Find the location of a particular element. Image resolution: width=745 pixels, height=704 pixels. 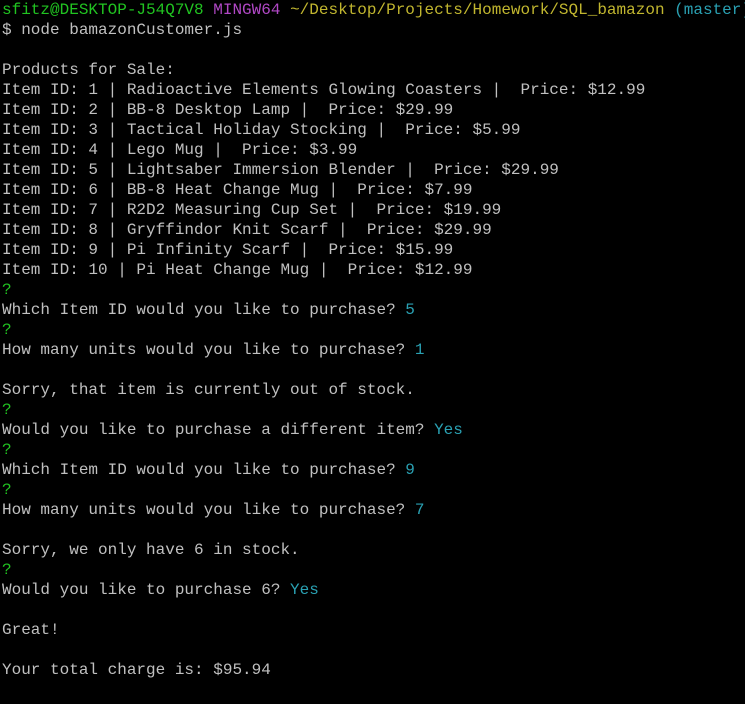

product-row: Item ID: 4 | Lego Mug | Price: $3.99 is located at coordinates (180, 150).